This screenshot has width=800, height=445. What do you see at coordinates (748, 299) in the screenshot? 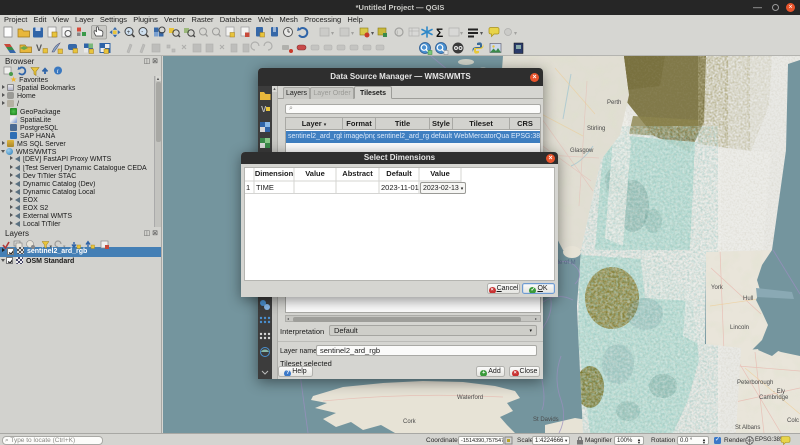
I see `svg-text: Hull` at bounding box center [748, 299].